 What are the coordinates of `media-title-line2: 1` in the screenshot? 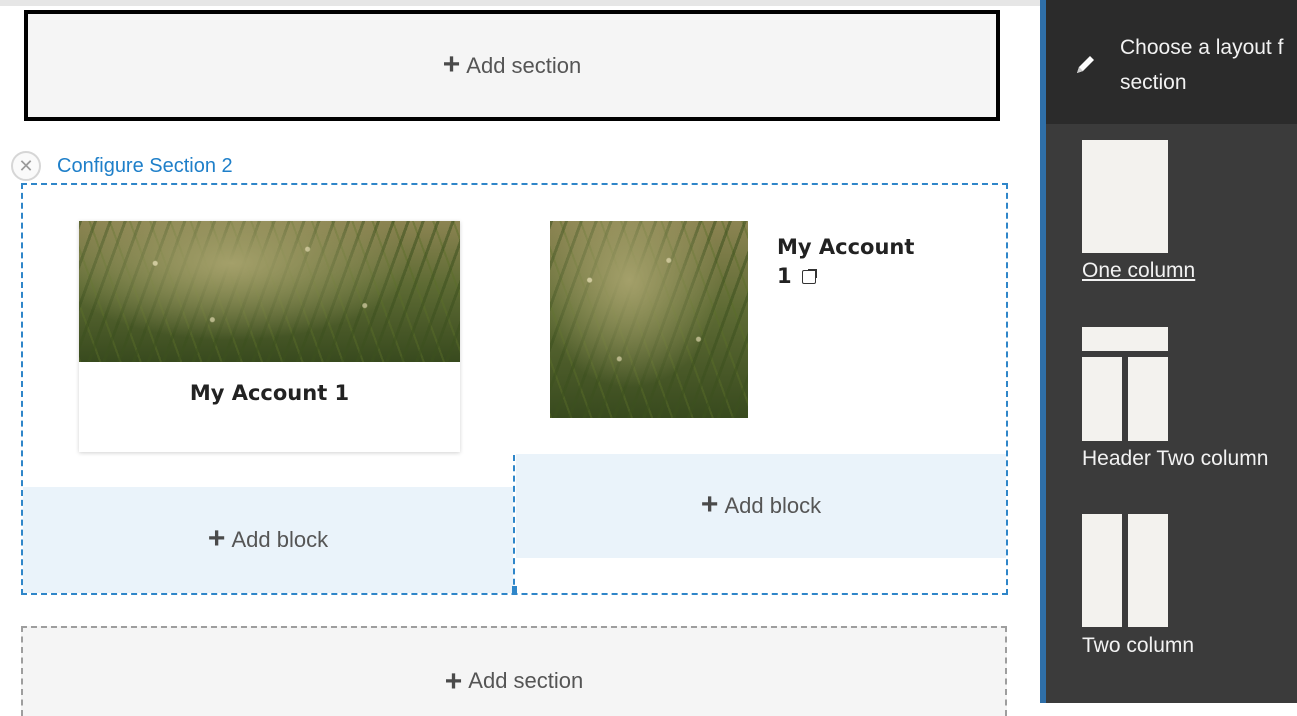 It's located at (784, 276).